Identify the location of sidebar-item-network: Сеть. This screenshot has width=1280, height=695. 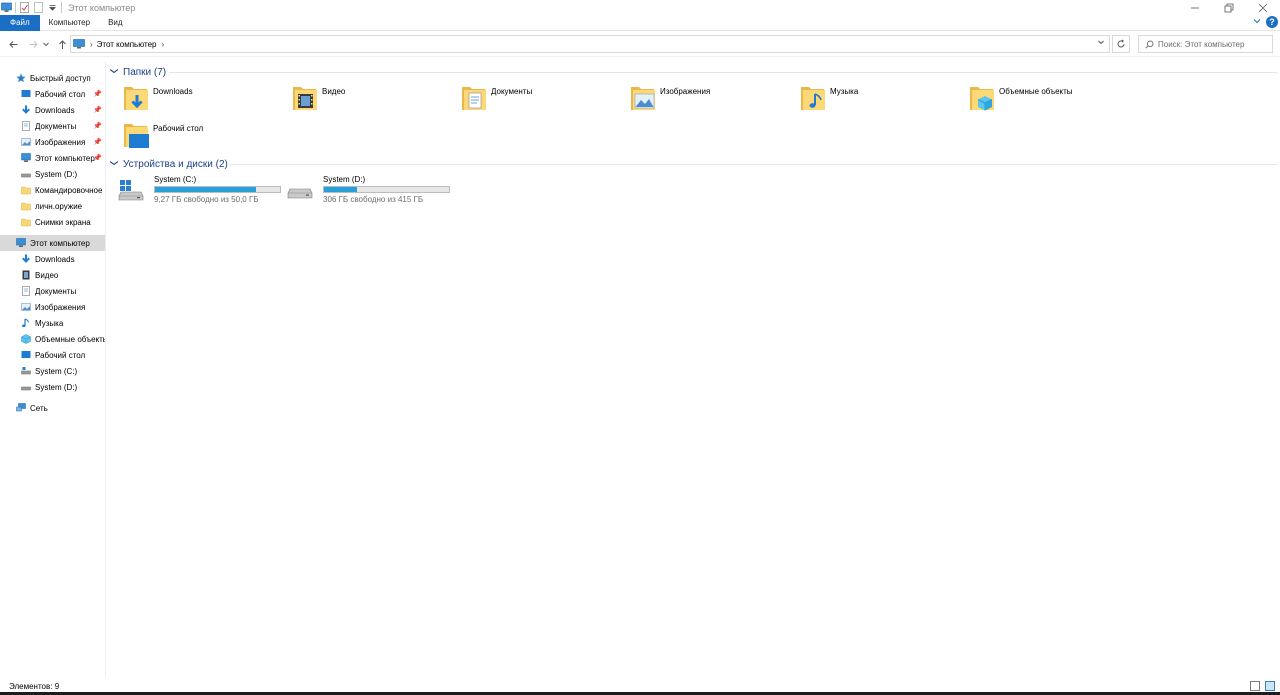
(52, 408).